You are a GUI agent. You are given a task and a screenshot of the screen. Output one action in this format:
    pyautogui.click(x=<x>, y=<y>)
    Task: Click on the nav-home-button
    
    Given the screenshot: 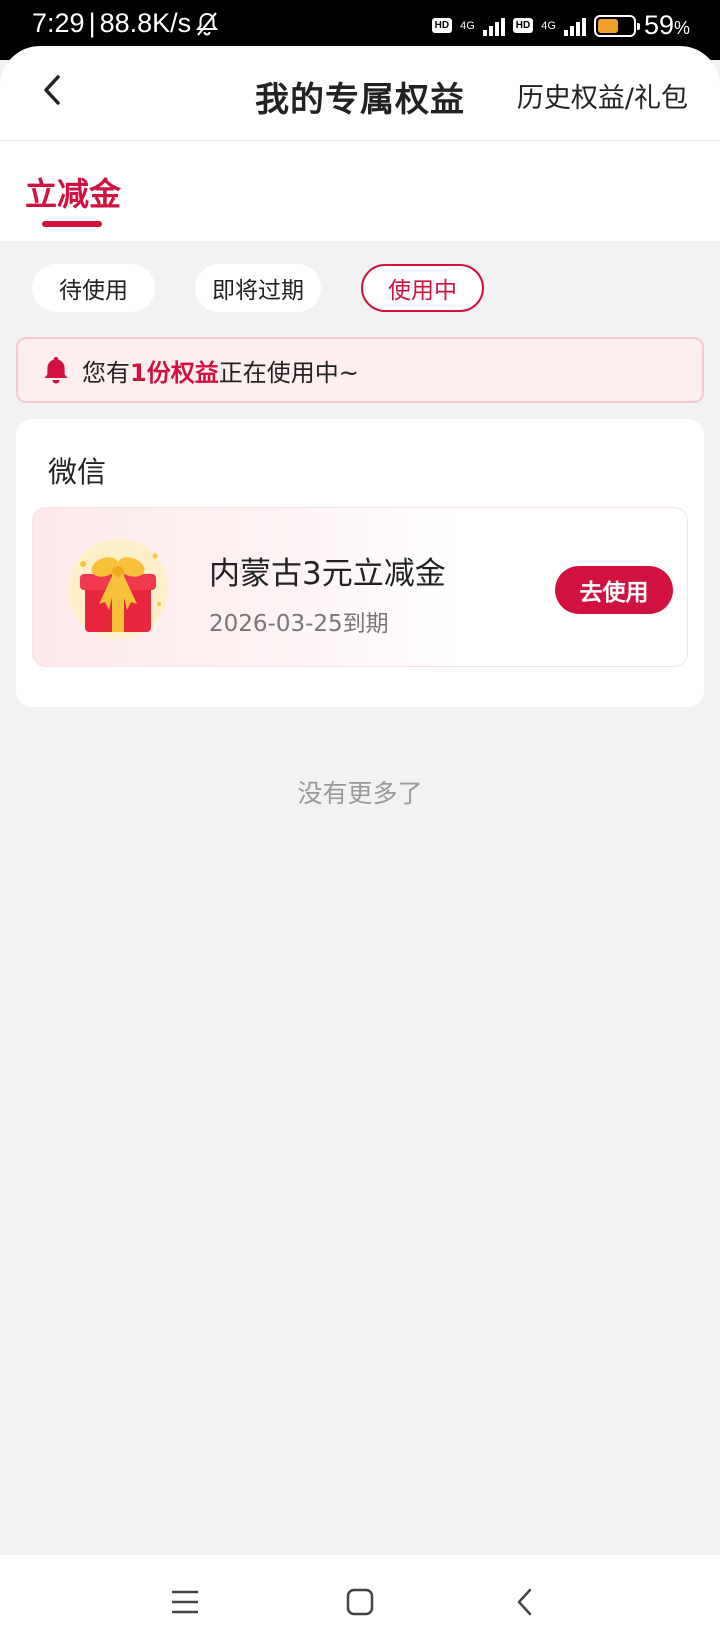 What is the action you would take?
    pyautogui.click(x=360, y=1602)
    